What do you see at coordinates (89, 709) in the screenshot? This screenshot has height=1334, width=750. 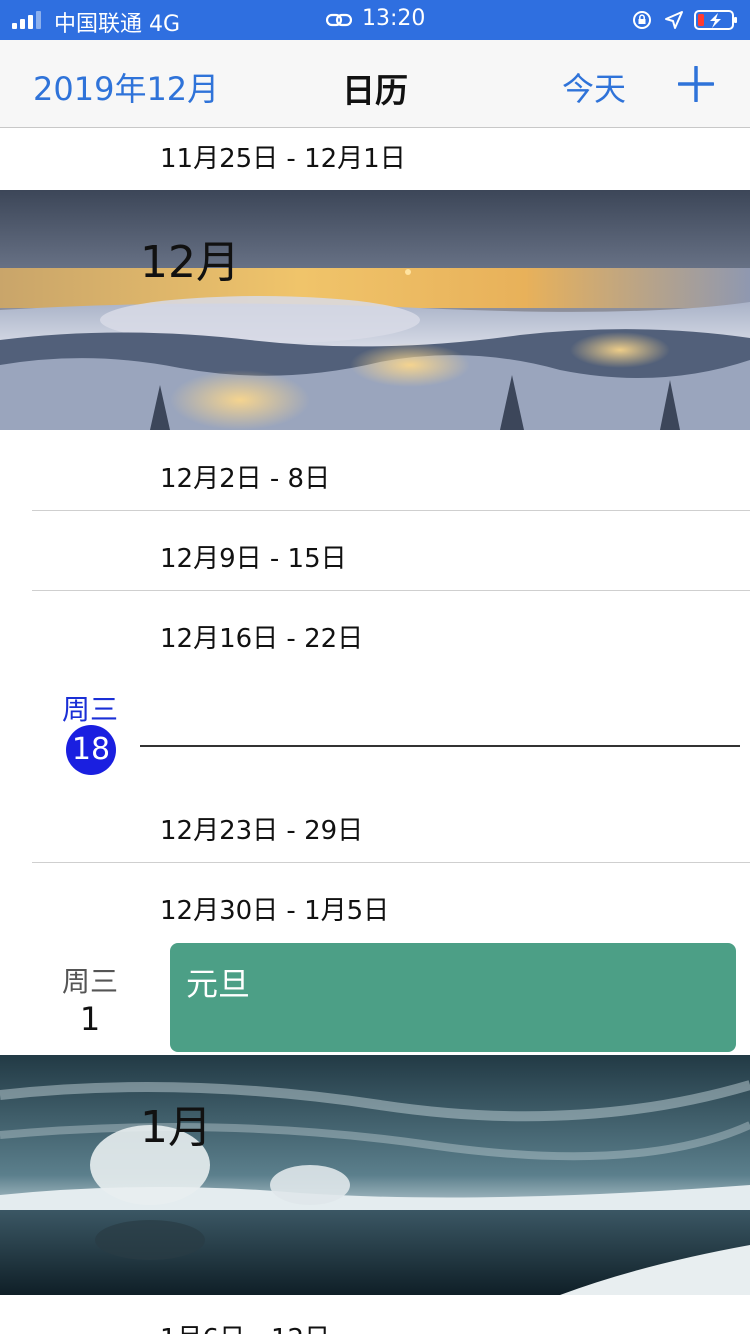 I see `today-weekday: 周三` at bounding box center [89, 709].